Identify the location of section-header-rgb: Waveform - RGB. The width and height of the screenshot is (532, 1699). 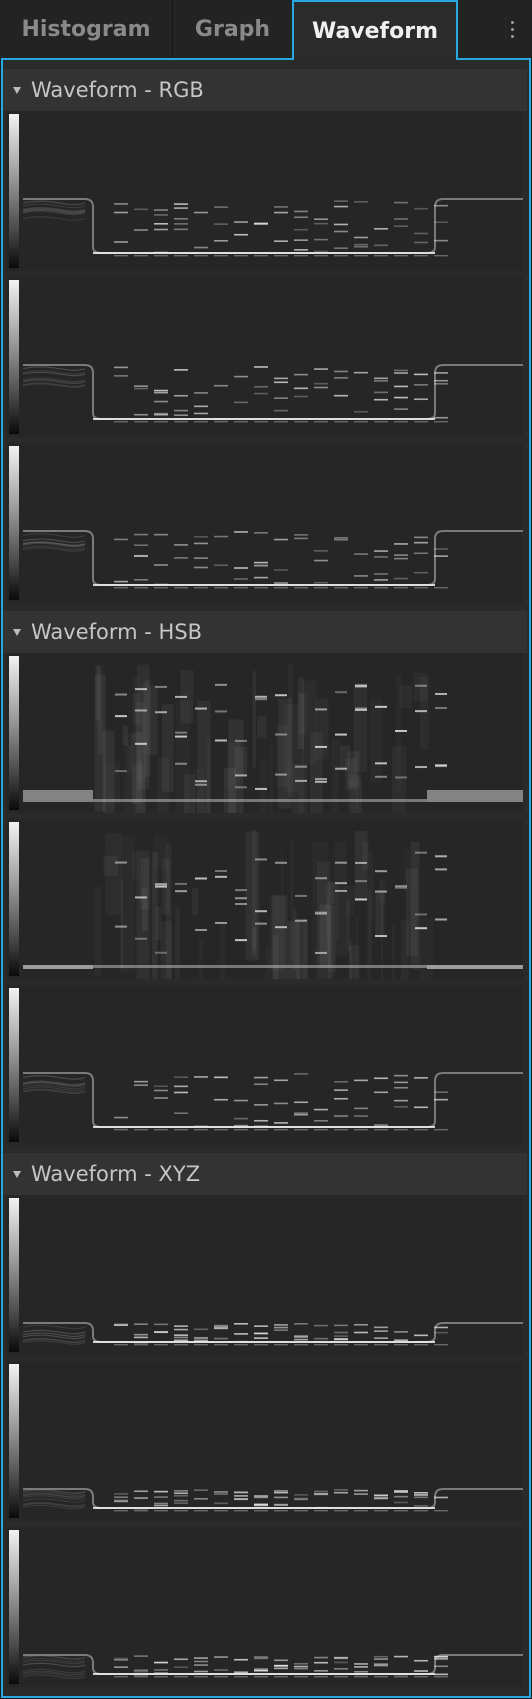
(265, 90).